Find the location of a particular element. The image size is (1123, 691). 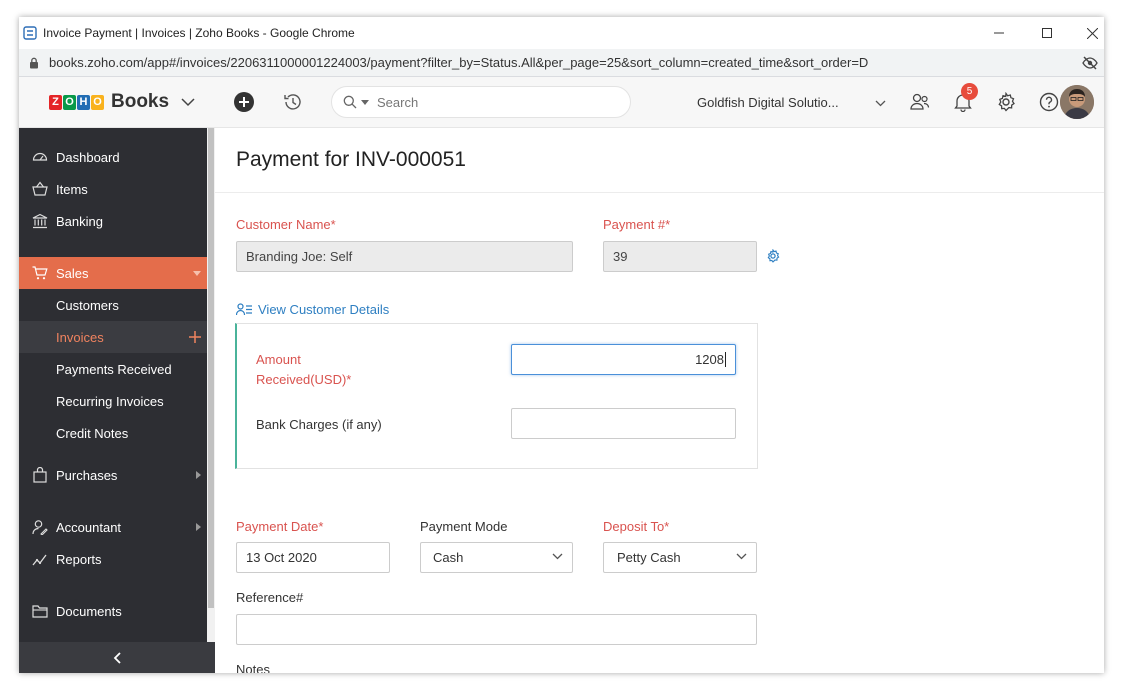

page-title: Payment for INV-000051 is located at coordinates (351, 159).